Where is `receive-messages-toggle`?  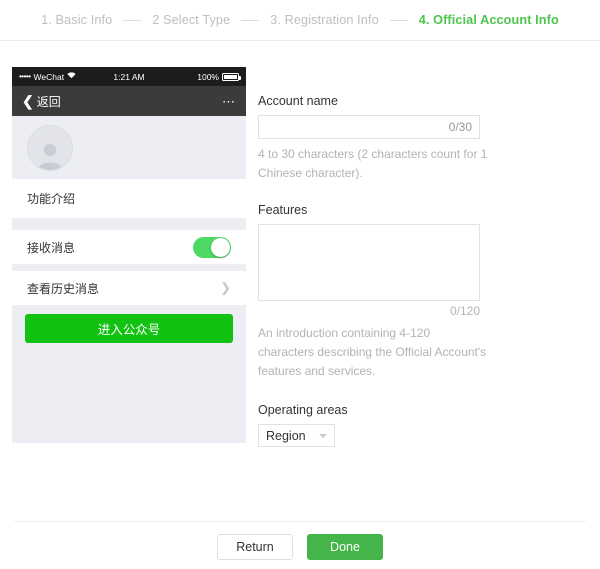 receive-messages-toggle is located at coordinates (212, 247).